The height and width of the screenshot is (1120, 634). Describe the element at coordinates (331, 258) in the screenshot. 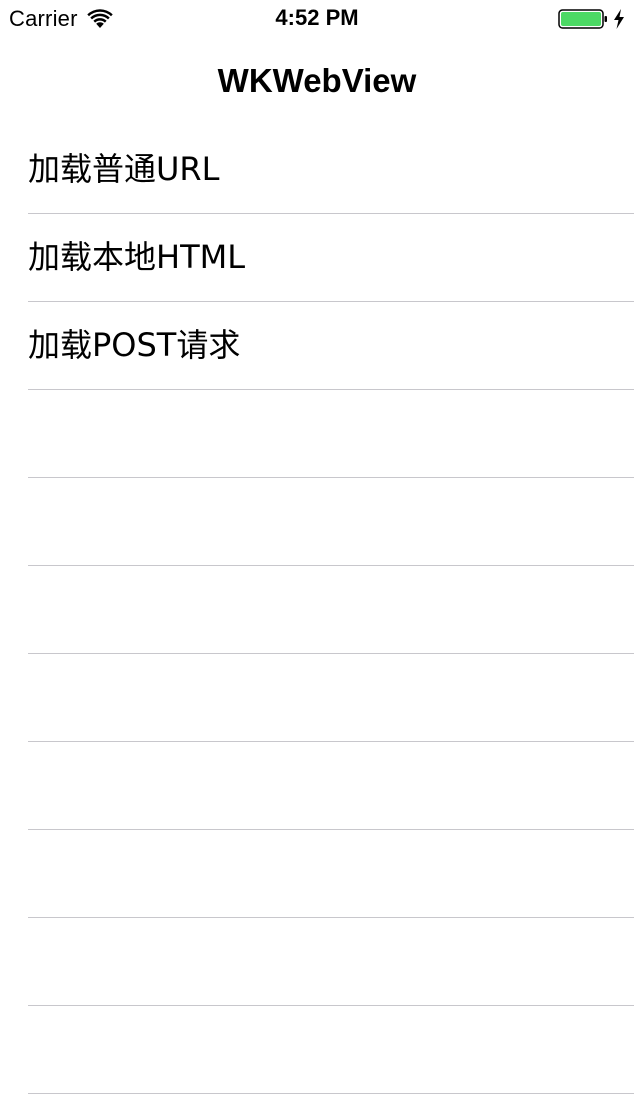

I see `table-row: 加载本地HTML` at that location.